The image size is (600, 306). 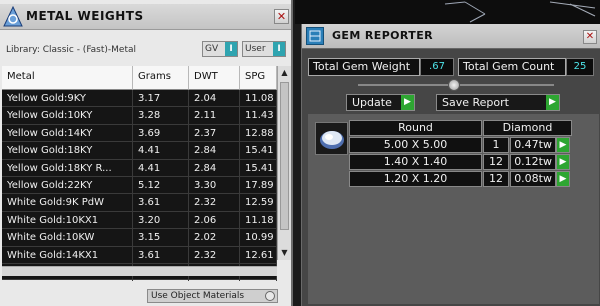 I want to click on total-gem-count-label: Total Gem Count, so click(x=512, y=67).